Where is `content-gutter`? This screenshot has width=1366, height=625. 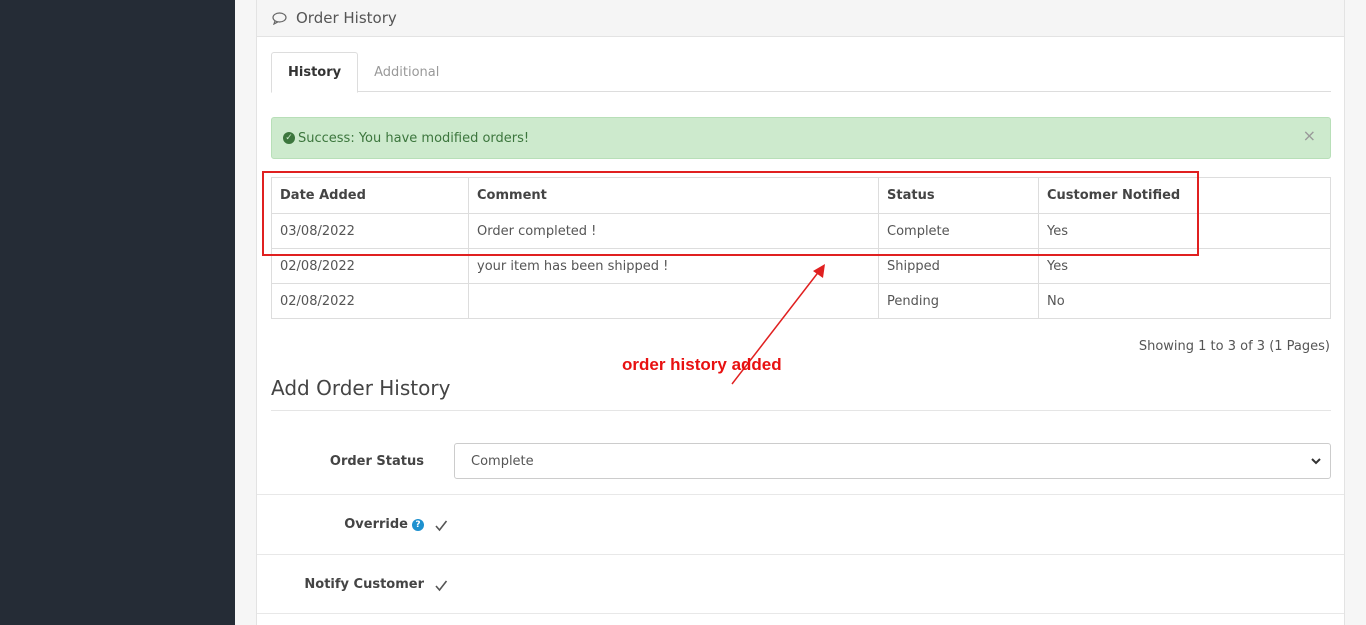
content-gutter is located at coordinates (245, 312).